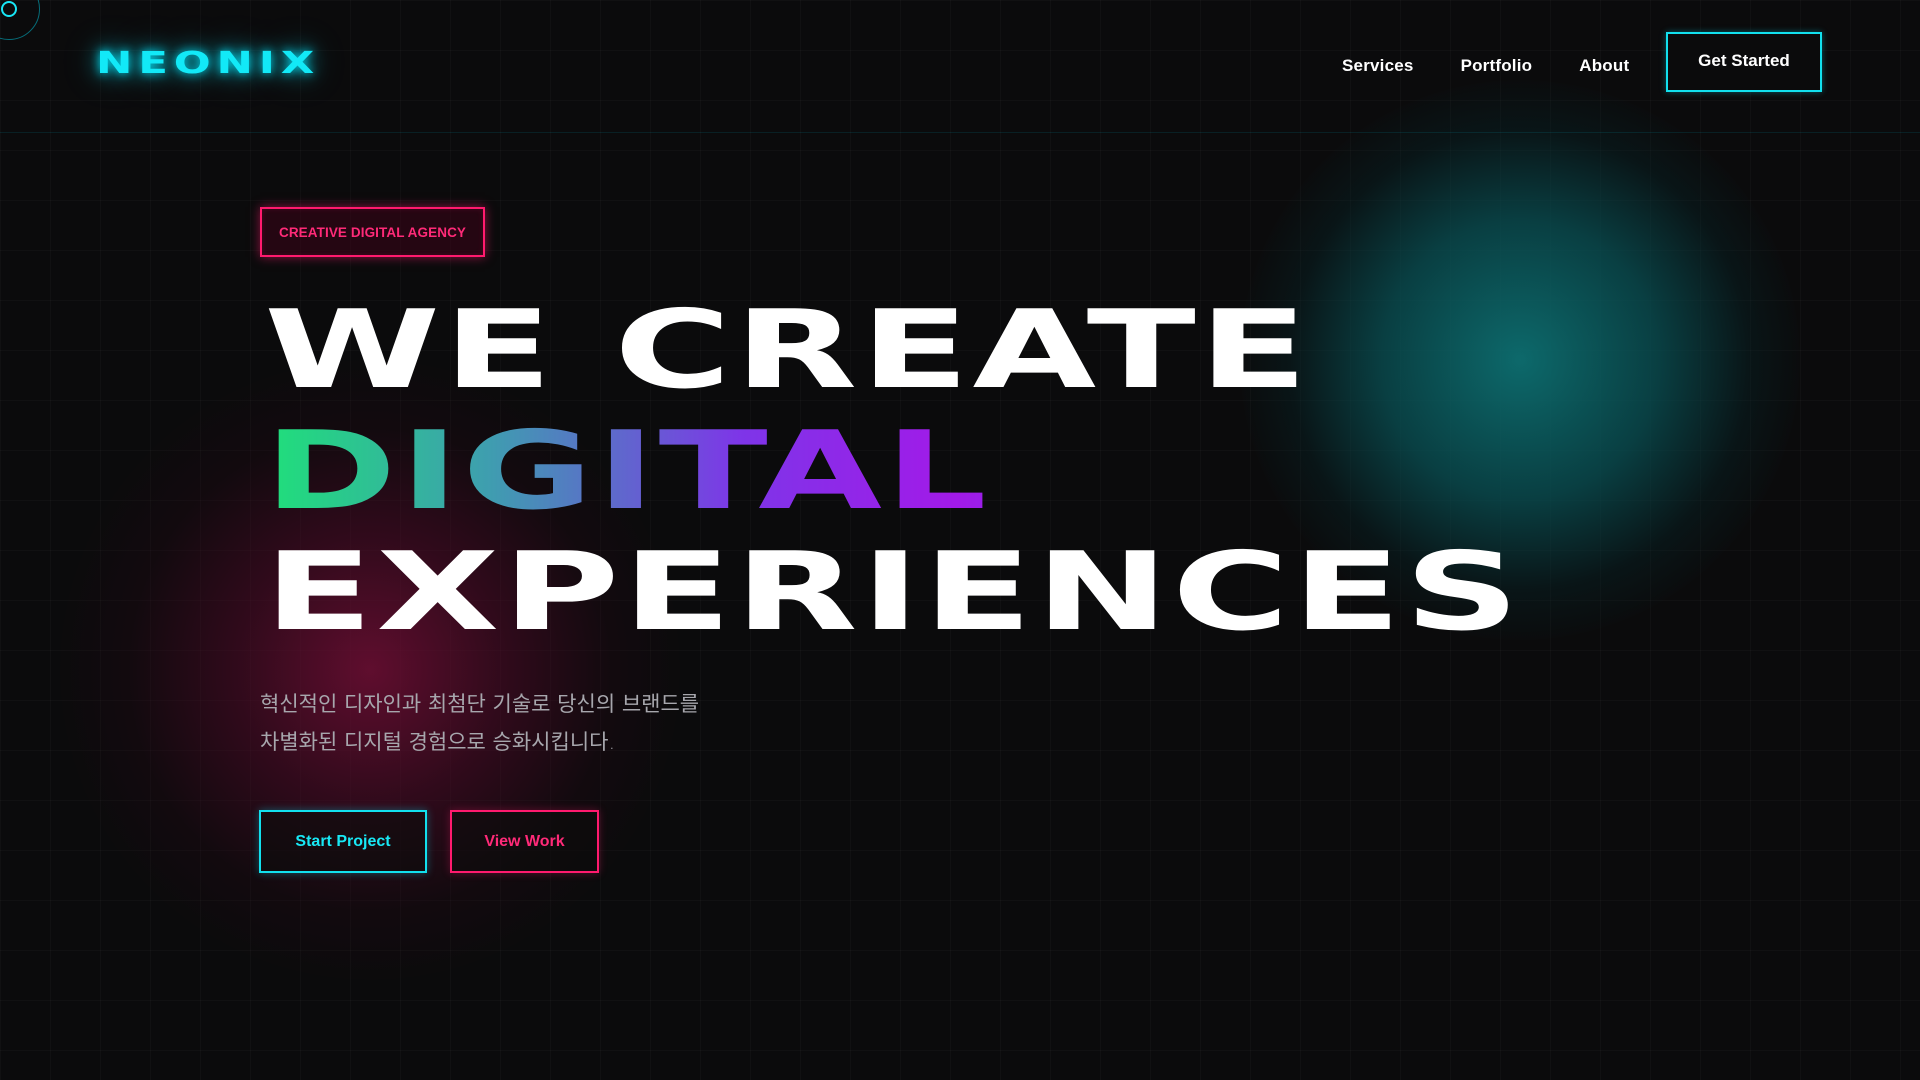 This screenshot has height=1080, width=1920. I want to click on view-work-button: View Work, so click(524, 841).